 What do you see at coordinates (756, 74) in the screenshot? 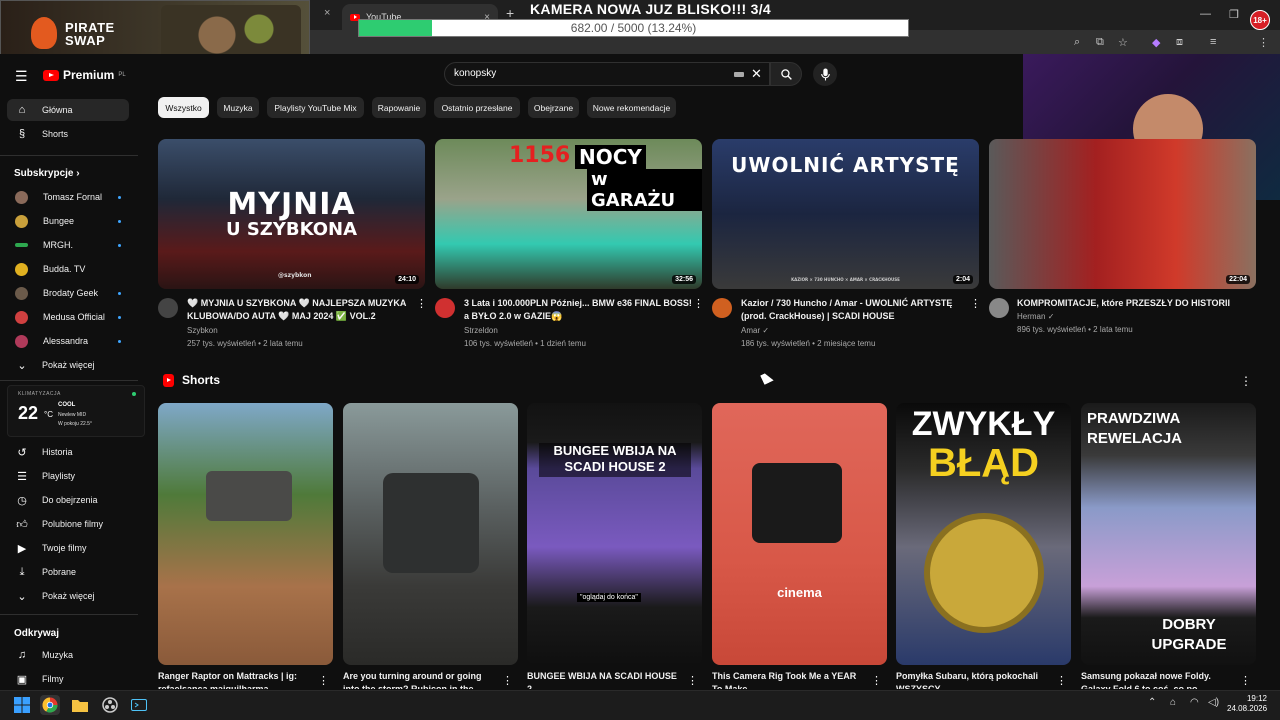
I see `clear-search-icon: ✕` at bounding box center [756, 74].